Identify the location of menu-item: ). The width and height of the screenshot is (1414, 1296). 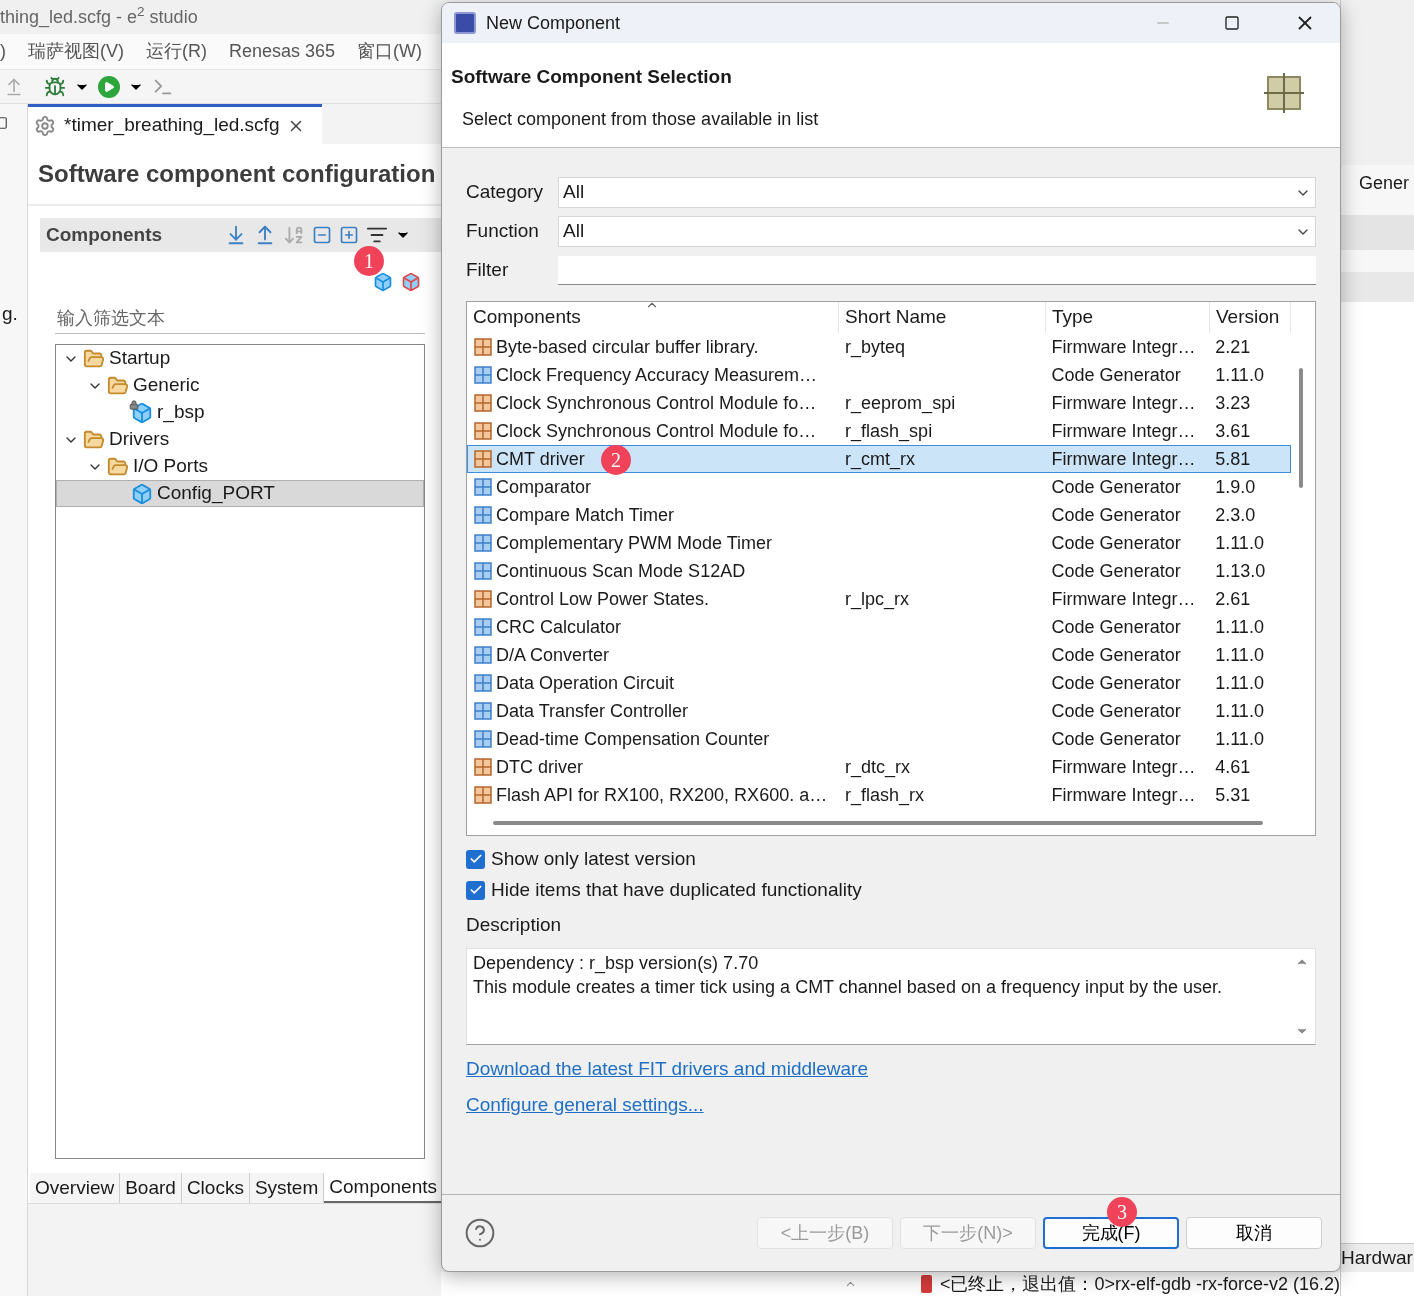
(3, 51).